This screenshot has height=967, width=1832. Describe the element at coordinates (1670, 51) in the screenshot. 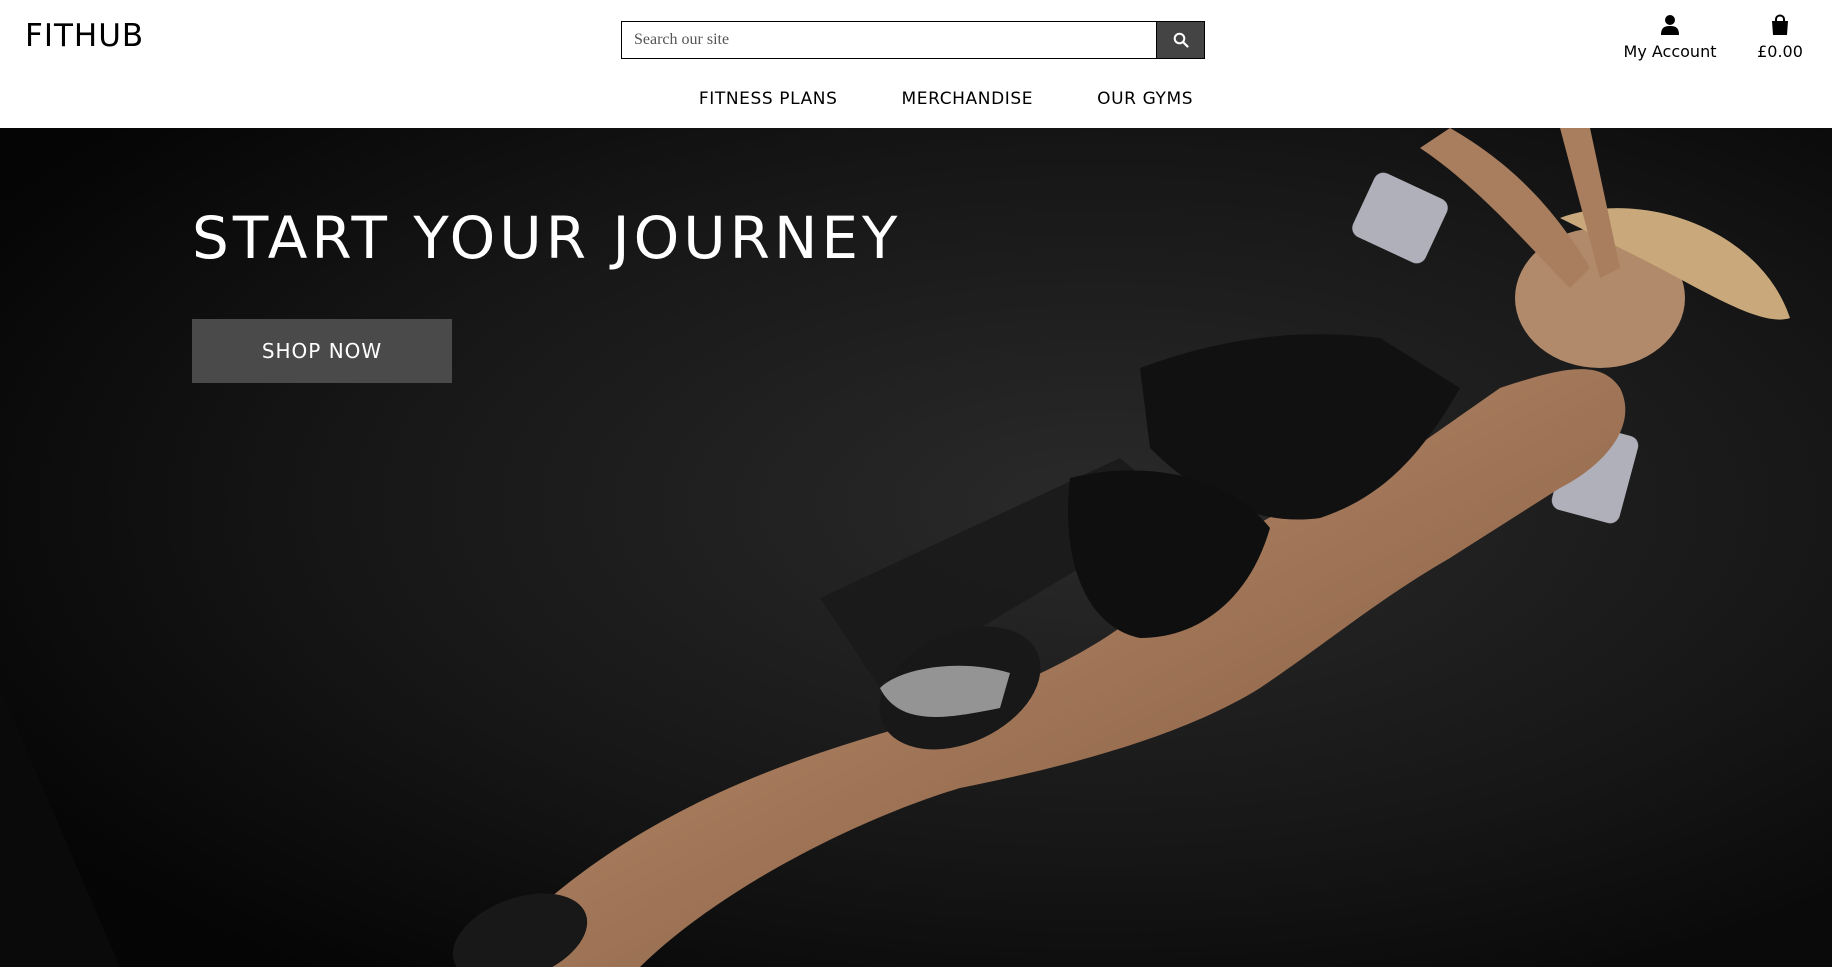

I see `my-account-label: My Account` at that location.